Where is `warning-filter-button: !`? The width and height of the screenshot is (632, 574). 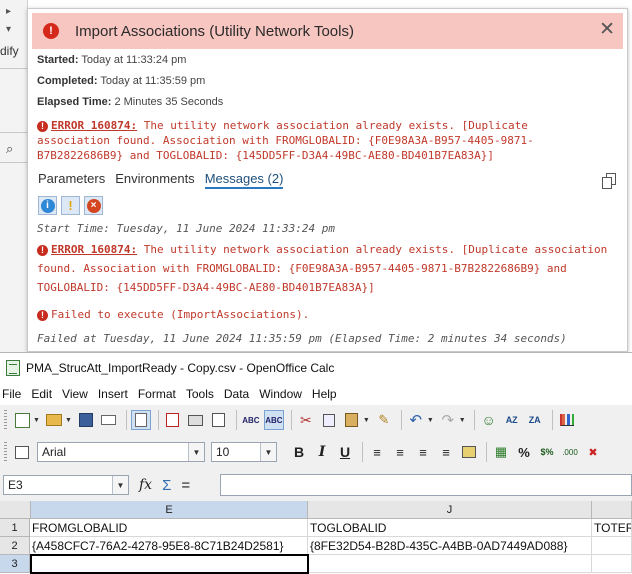 warning-filter-button: ! is located at coordinates (70, 205).